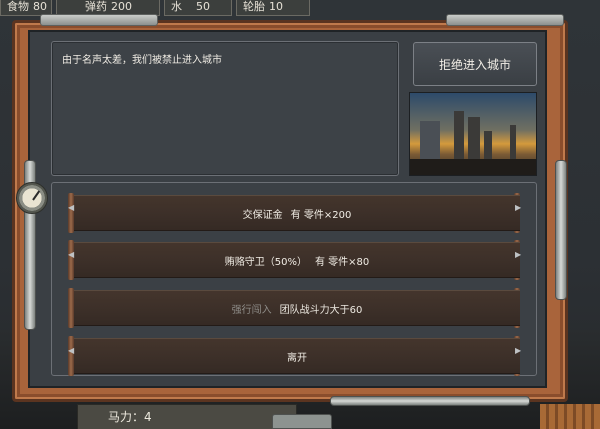 The image size is (600, 429). What do you see at coordinates (254, 6) in the screenshot?
I see `resource-tires-name: 轮胎` at bounding box center [254, 6].